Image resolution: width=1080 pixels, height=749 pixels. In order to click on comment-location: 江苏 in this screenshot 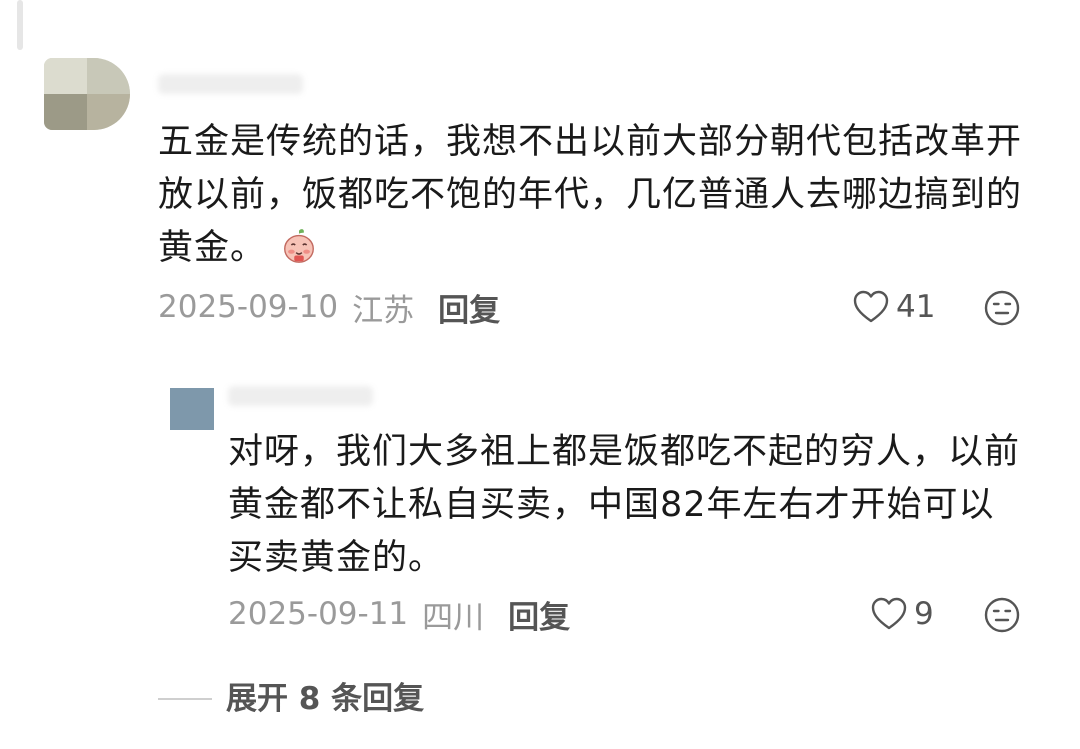, I will do `click(383, 310)`.